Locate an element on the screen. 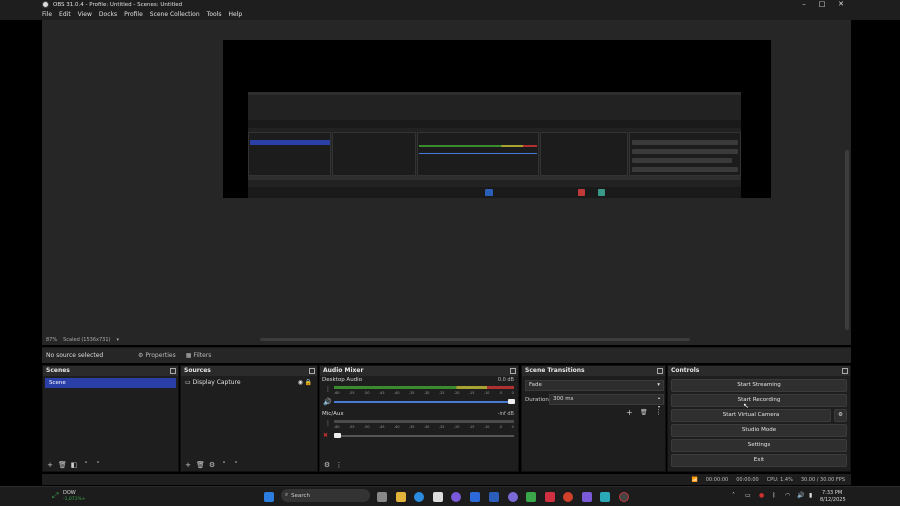 The image size is (900, 506). app-teal-icon is located at coordinates (605, 497).